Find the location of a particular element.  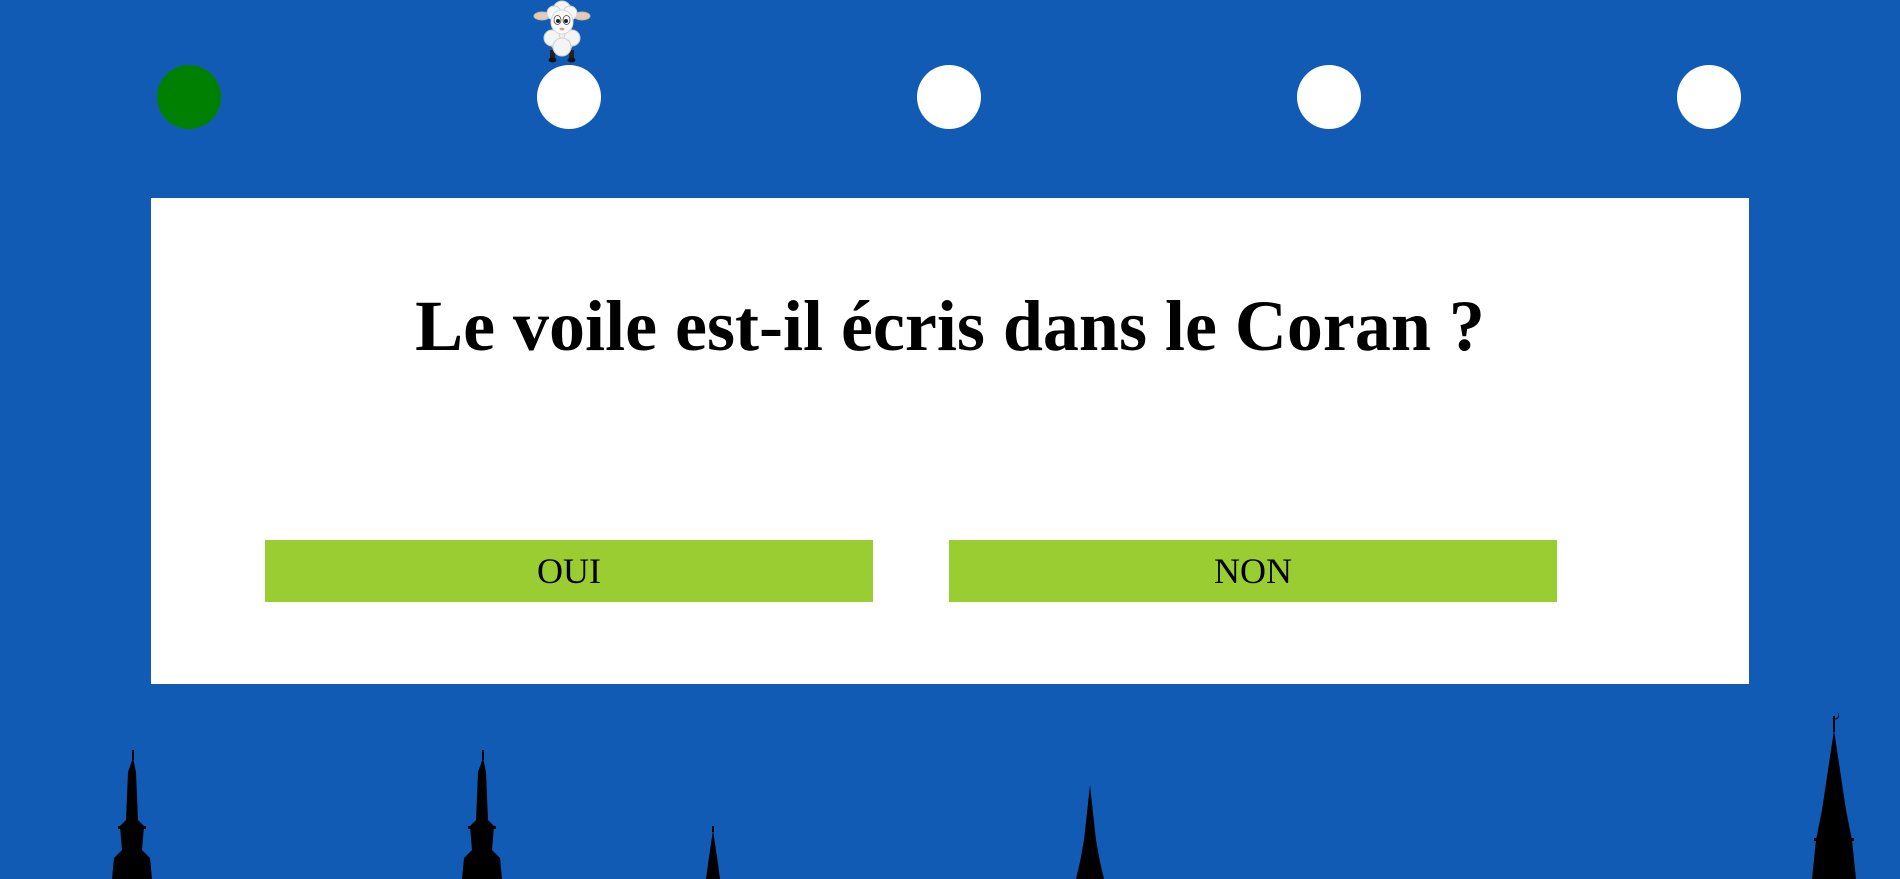

progress-step-1-completed is located at coordinates (189, 97).